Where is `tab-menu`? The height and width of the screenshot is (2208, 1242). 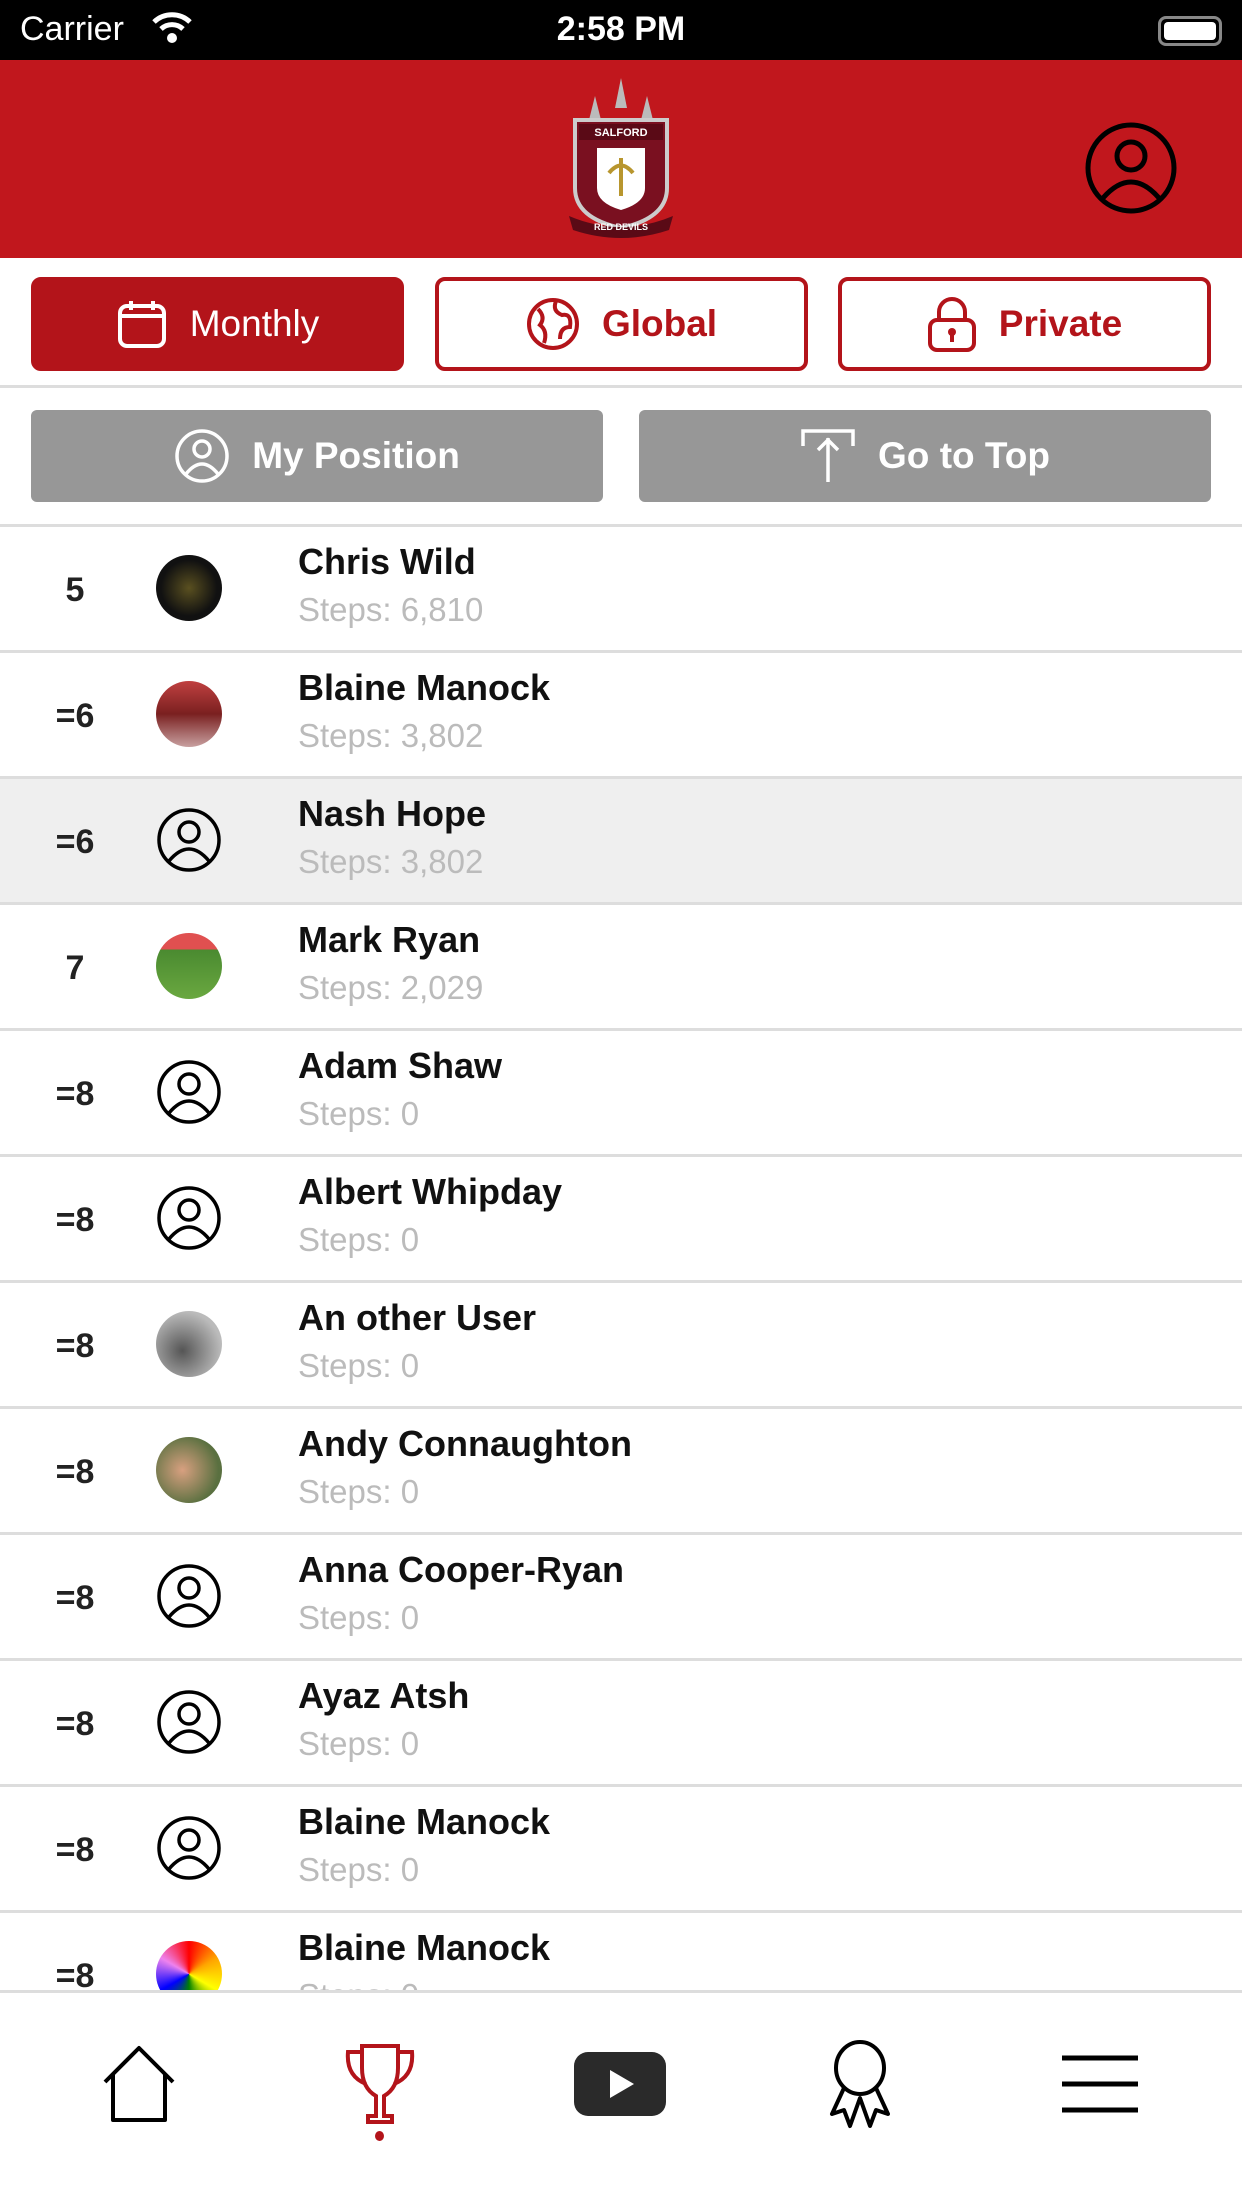
tab-menu is located at coordinates (1100, 2084).